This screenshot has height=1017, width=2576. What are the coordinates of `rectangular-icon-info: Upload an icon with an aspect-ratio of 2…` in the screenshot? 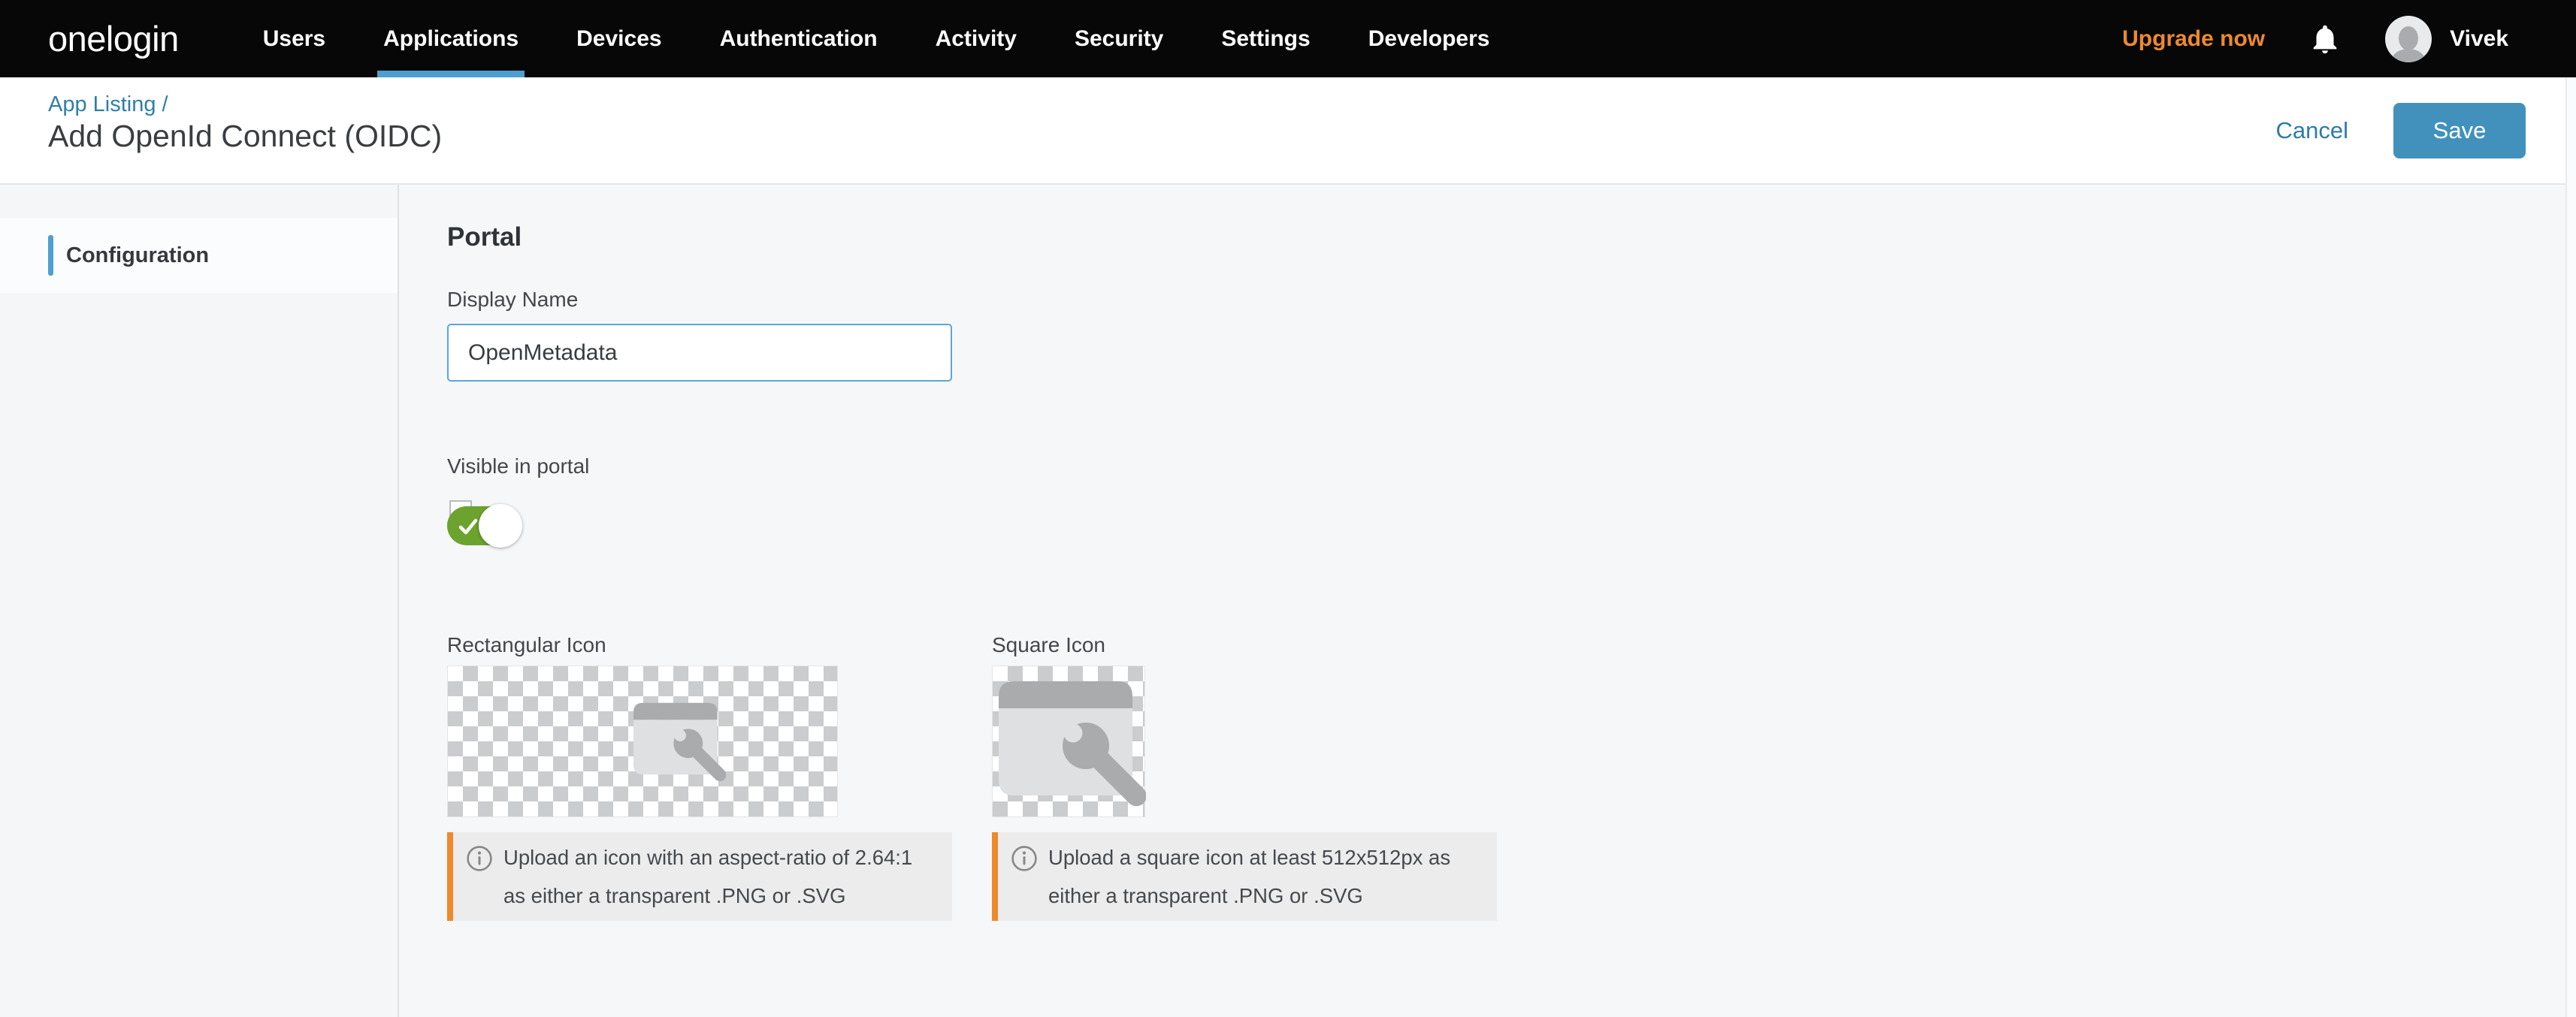 It's located at (699, 876).